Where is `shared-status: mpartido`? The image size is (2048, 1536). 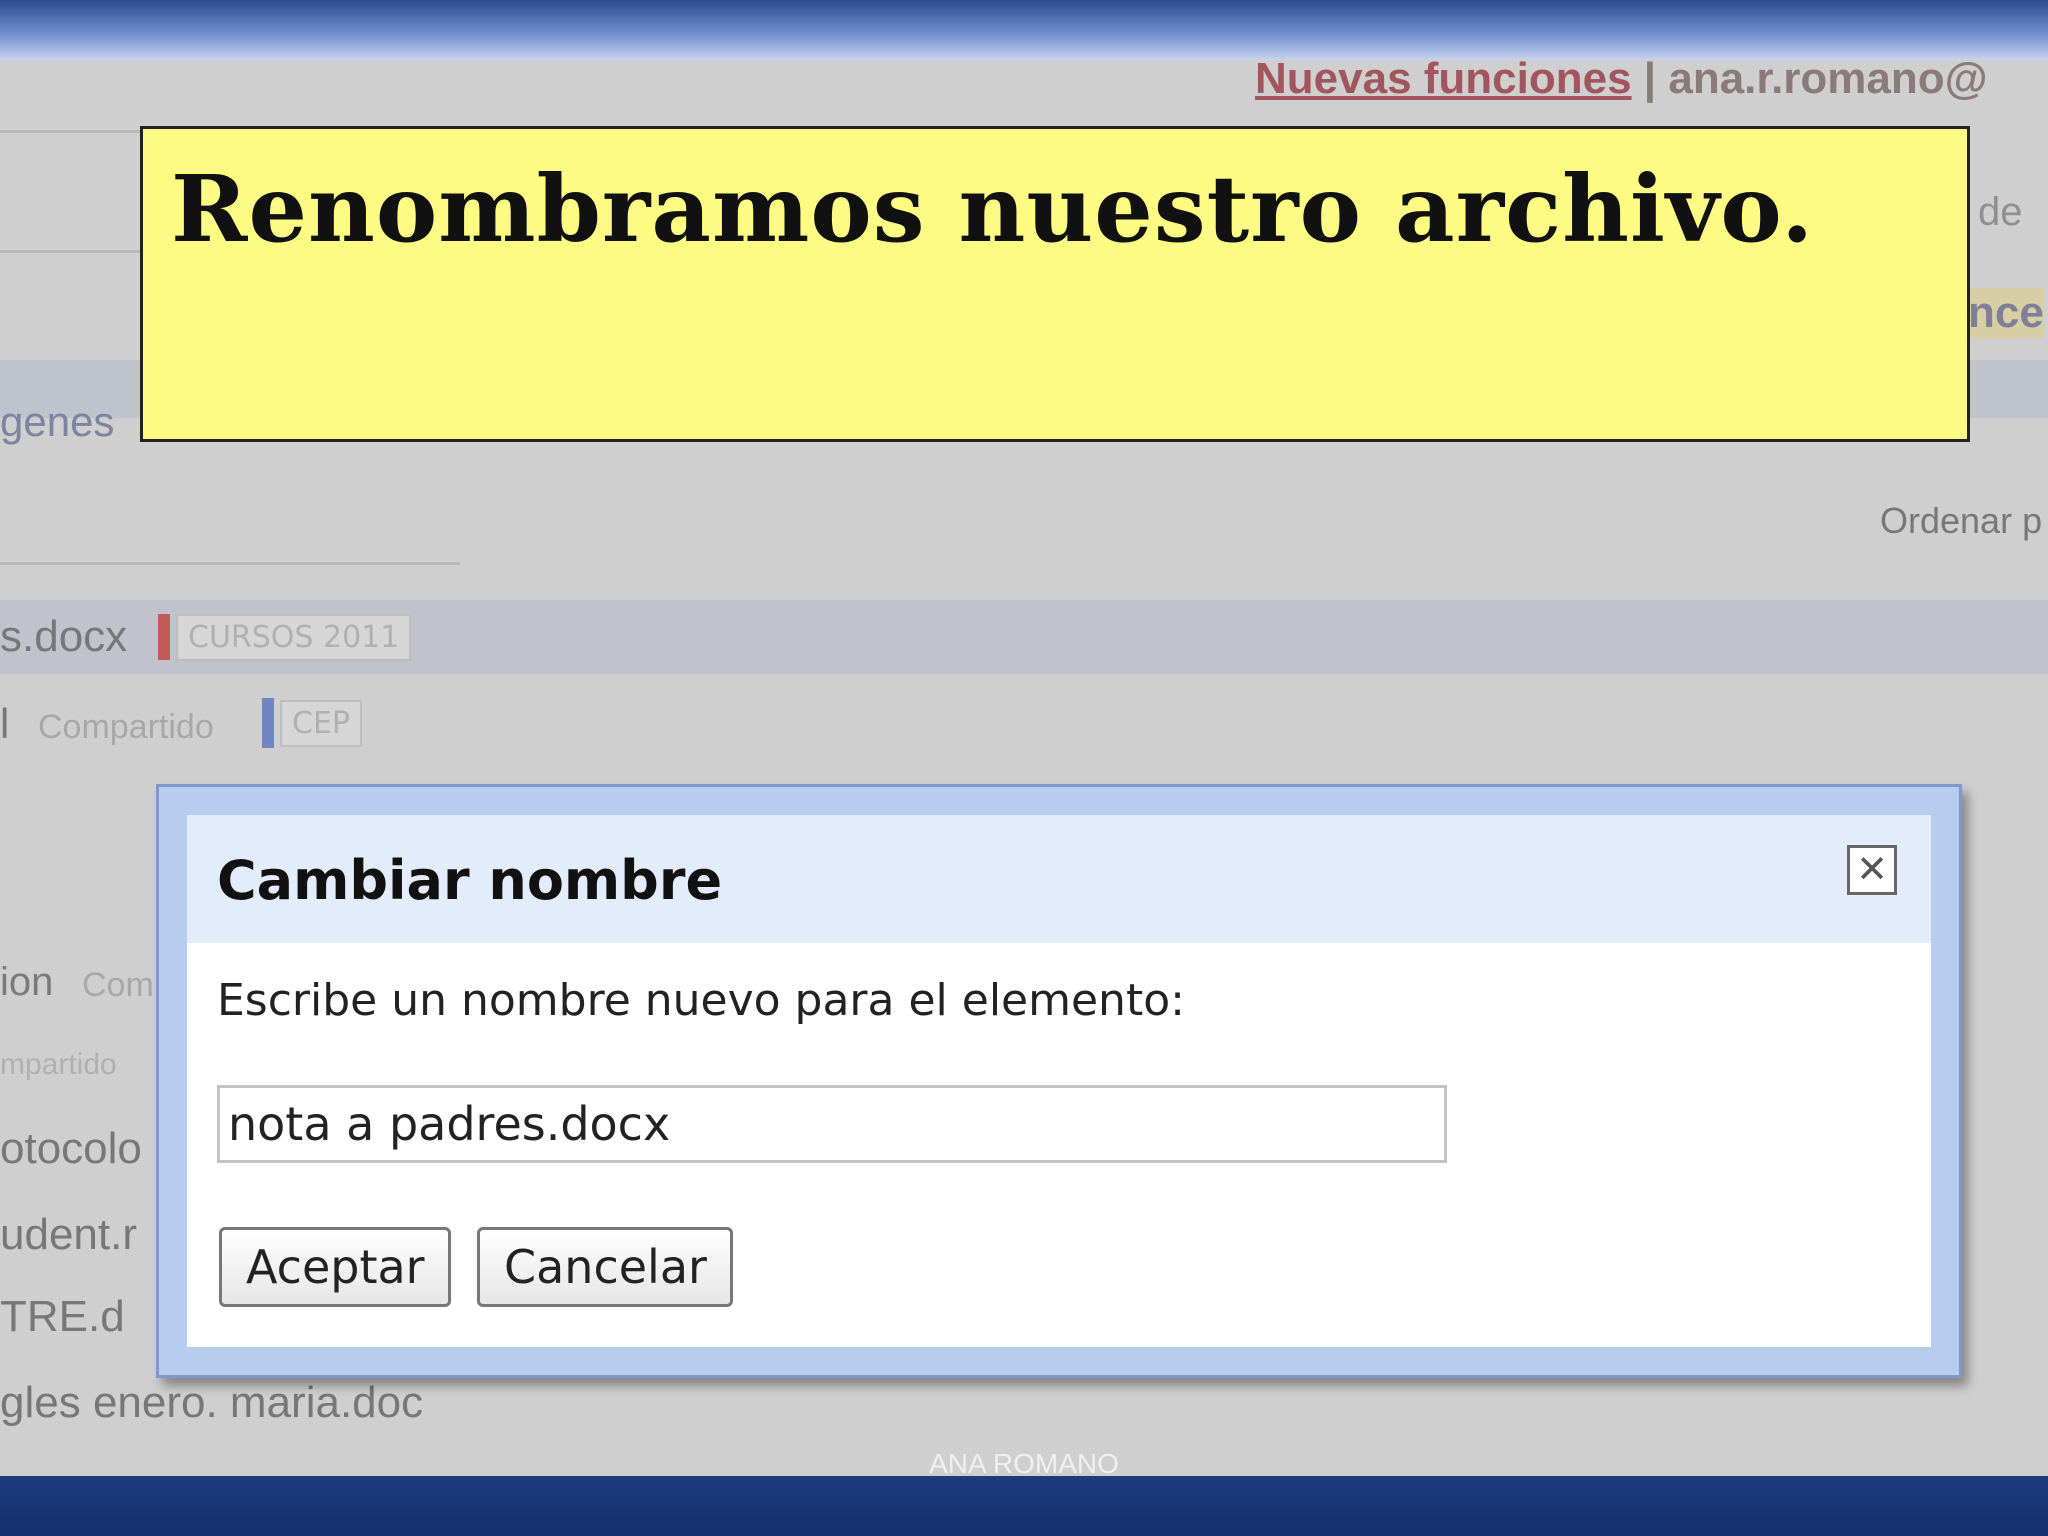
shared-status: mpartido is located at coordinates (58, 1064).